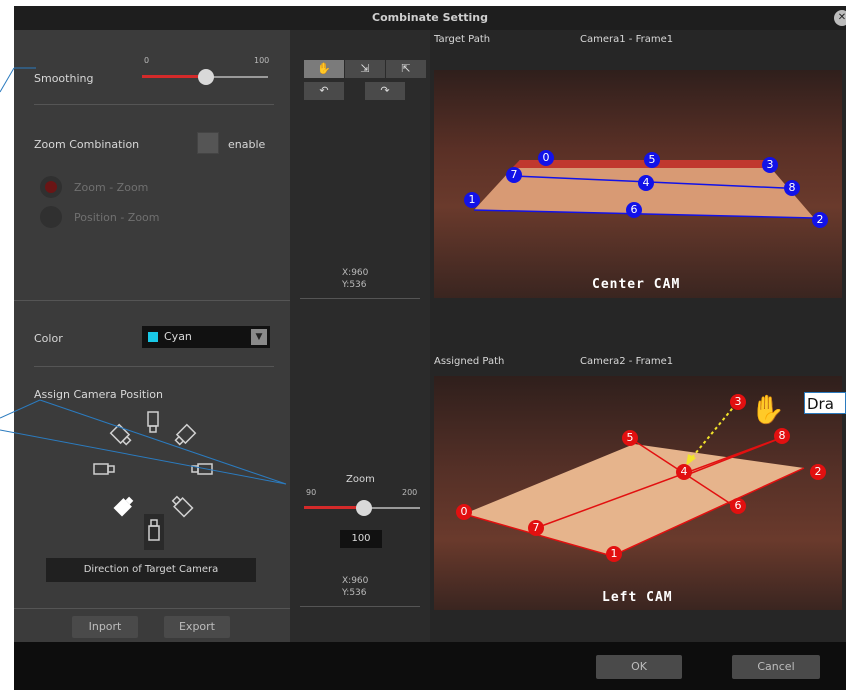  I want to click on drag-callout-text: Dra, so click(820, 404).